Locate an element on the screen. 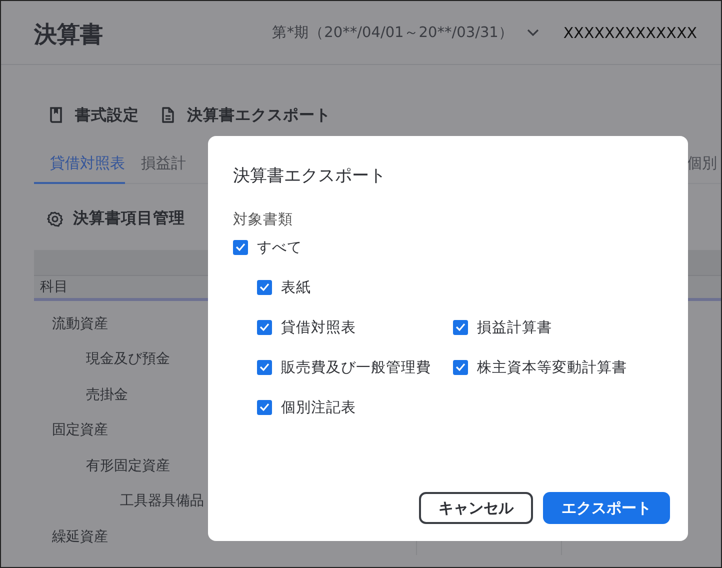  checkbox-label: 株主資本等変動計算書 is located at coordinates (552, 367).